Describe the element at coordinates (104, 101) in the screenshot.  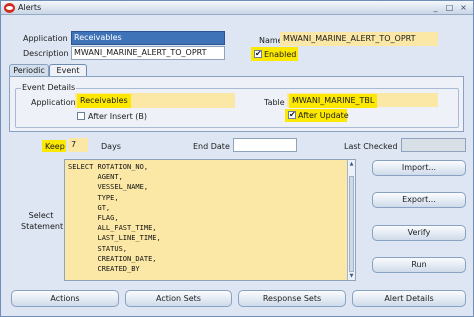
I see `event-application-field: Receivables` at that location.